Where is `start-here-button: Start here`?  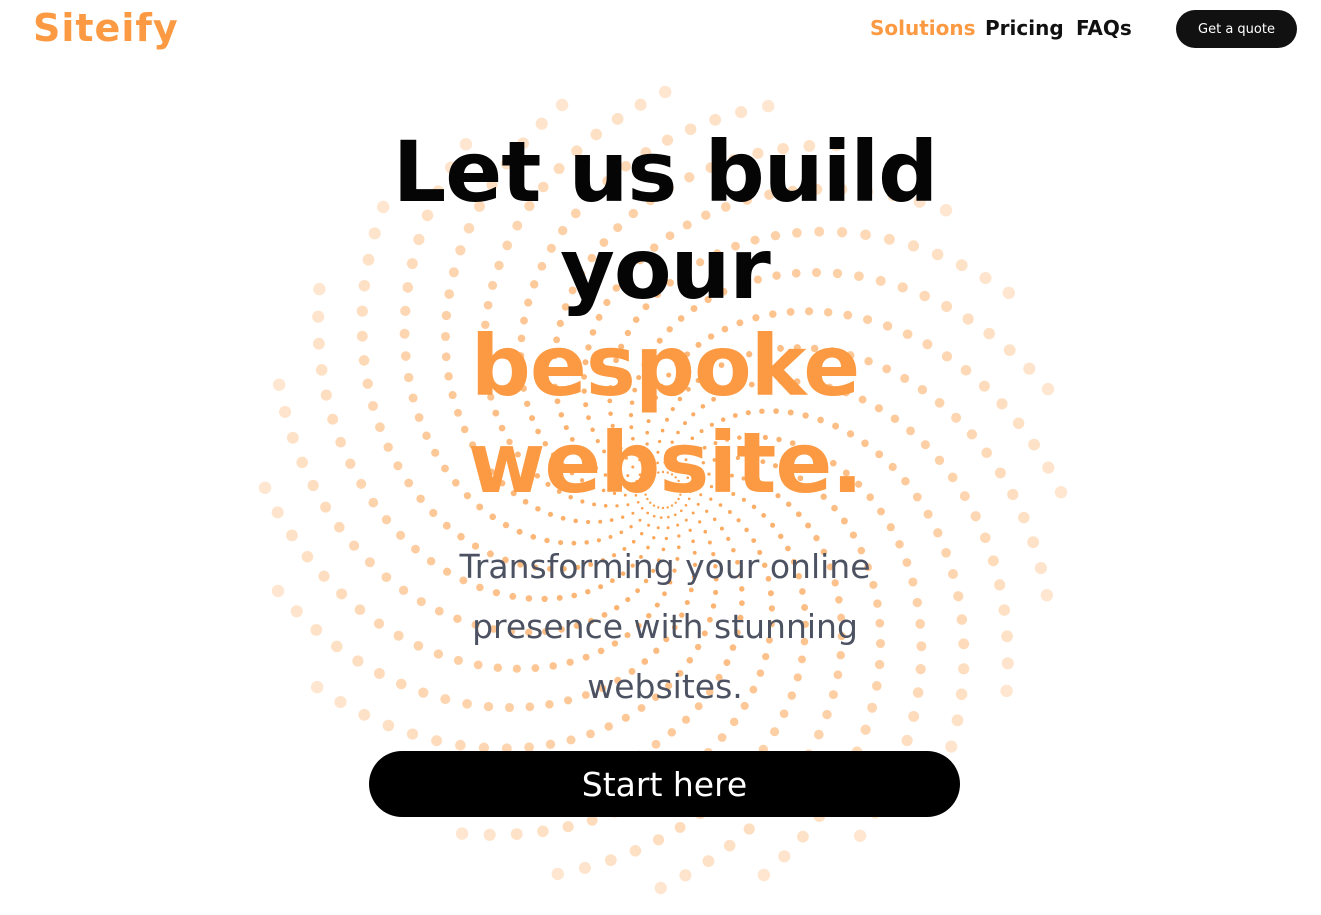
start-here-button: Start here is located at coordinates (664, 784).